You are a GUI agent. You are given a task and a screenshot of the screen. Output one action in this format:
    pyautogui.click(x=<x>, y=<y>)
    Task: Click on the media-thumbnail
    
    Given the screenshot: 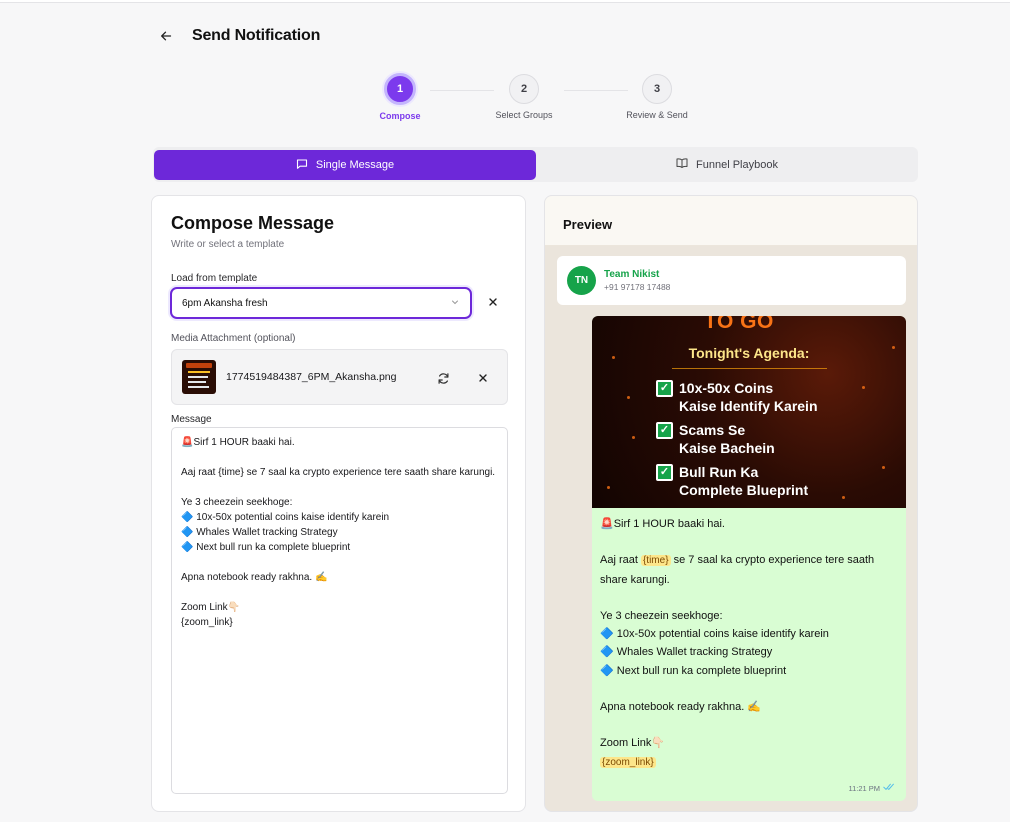 What is the action you would take?
    pyautogui.click(x=199, y=377)
    